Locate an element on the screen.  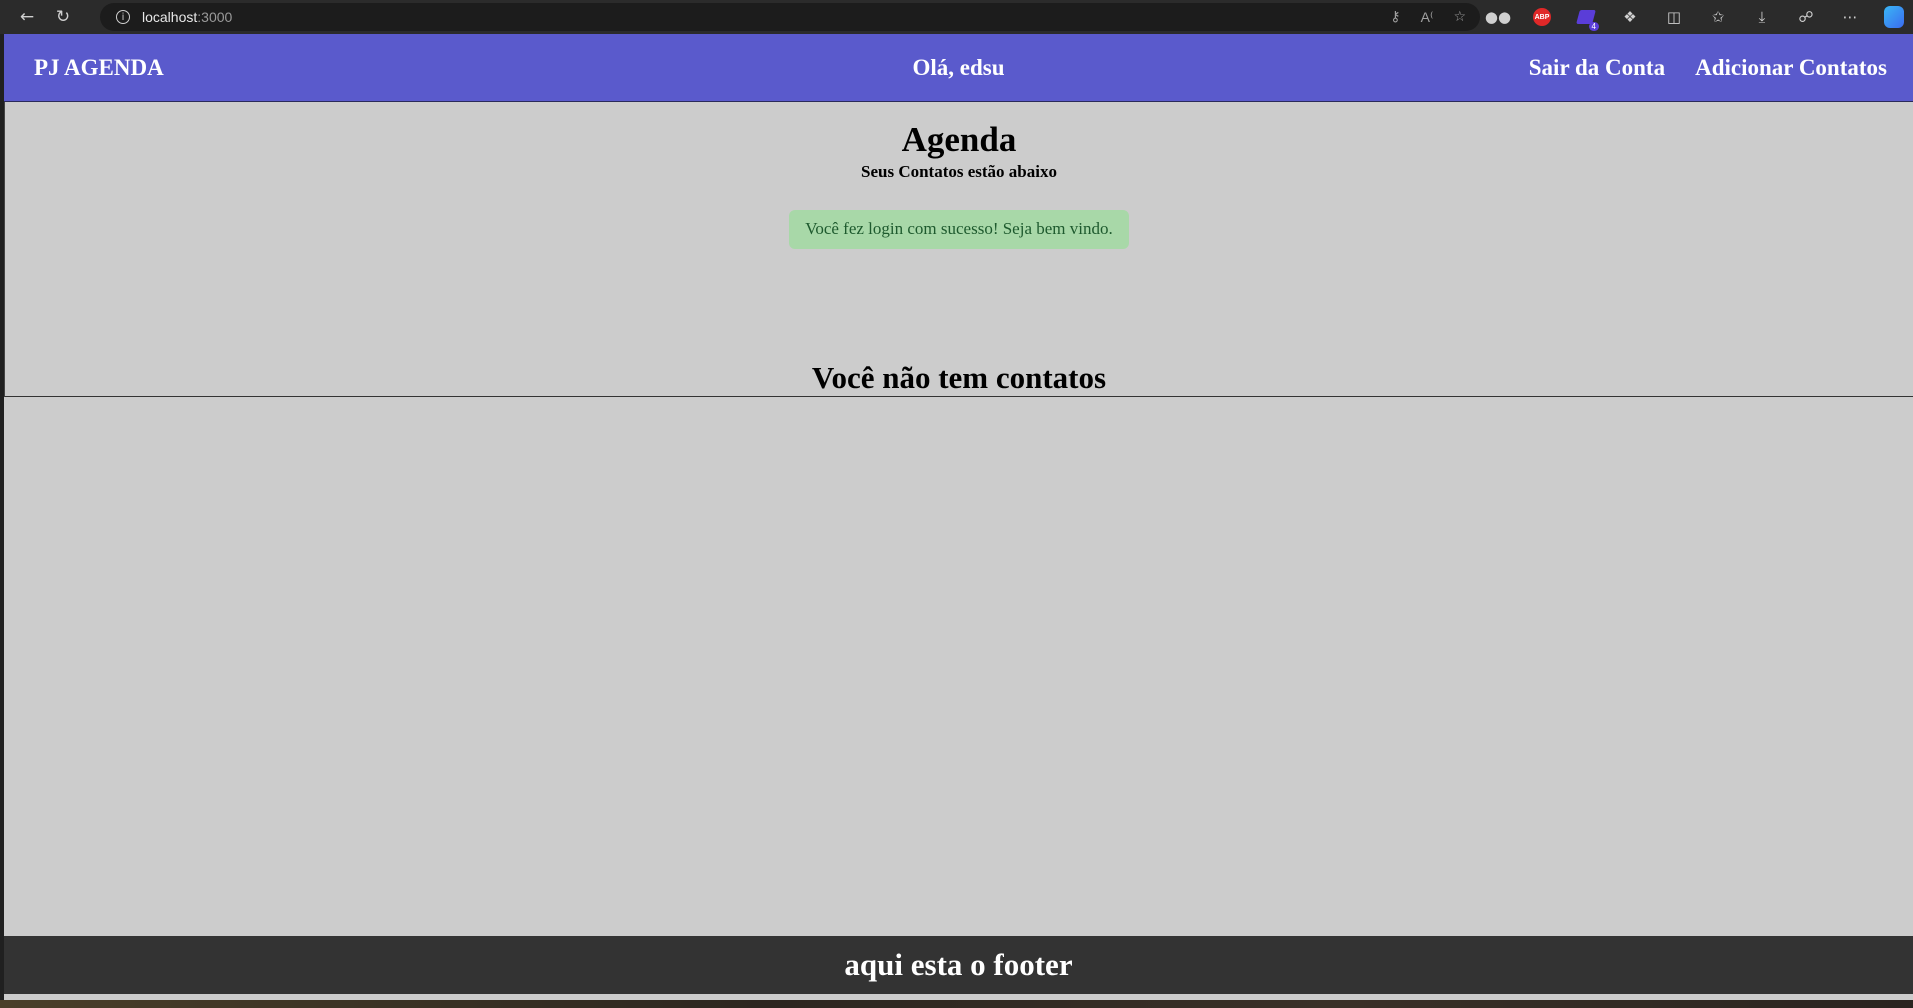
brand-logo: PJ AGENDA is located at coordinates (99, 68).